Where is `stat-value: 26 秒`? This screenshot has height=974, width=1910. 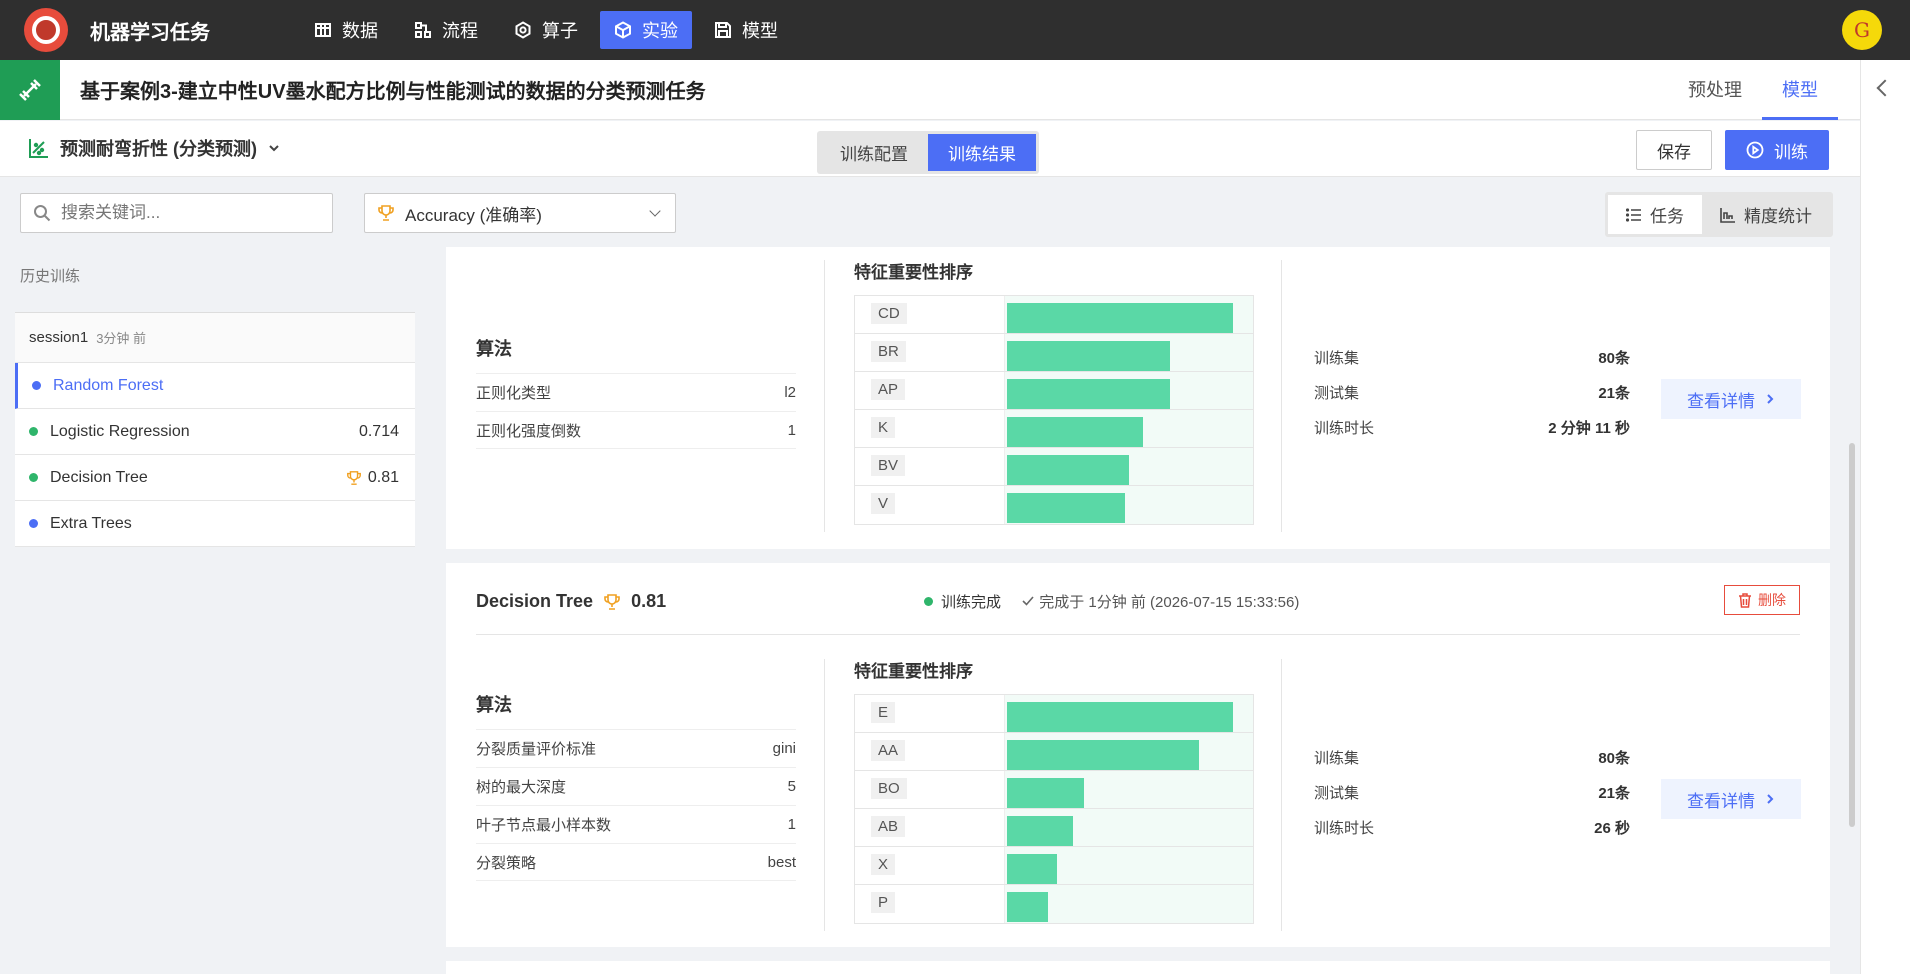 stat-value: 26 秒 is located at coordinates (1612, 828).